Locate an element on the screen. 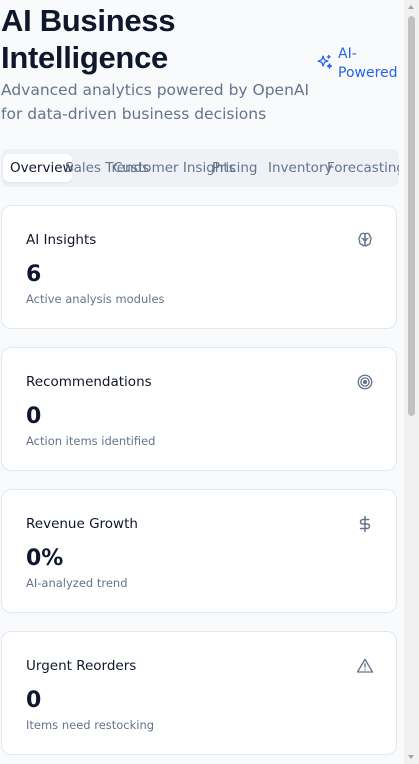  brain-icon is located at coordinates (365, 239).